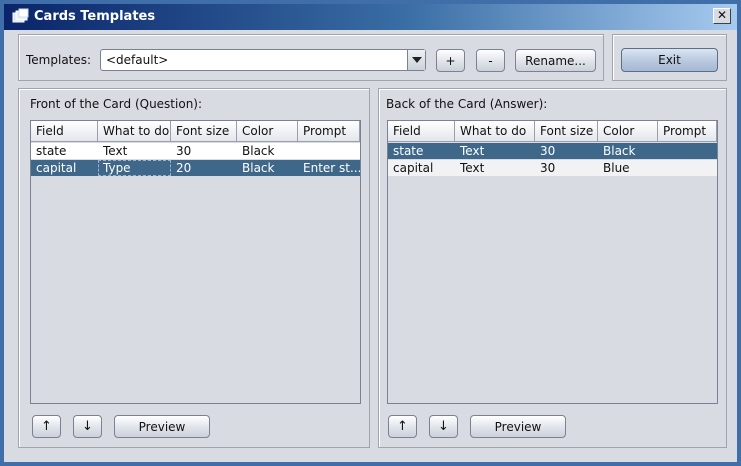 Image resolution: width=741 pixels, height=466 pixels. Describe the element at coordinates (402, 426) in the screenshot. I see `back-move-up-button: ↑` at that location.